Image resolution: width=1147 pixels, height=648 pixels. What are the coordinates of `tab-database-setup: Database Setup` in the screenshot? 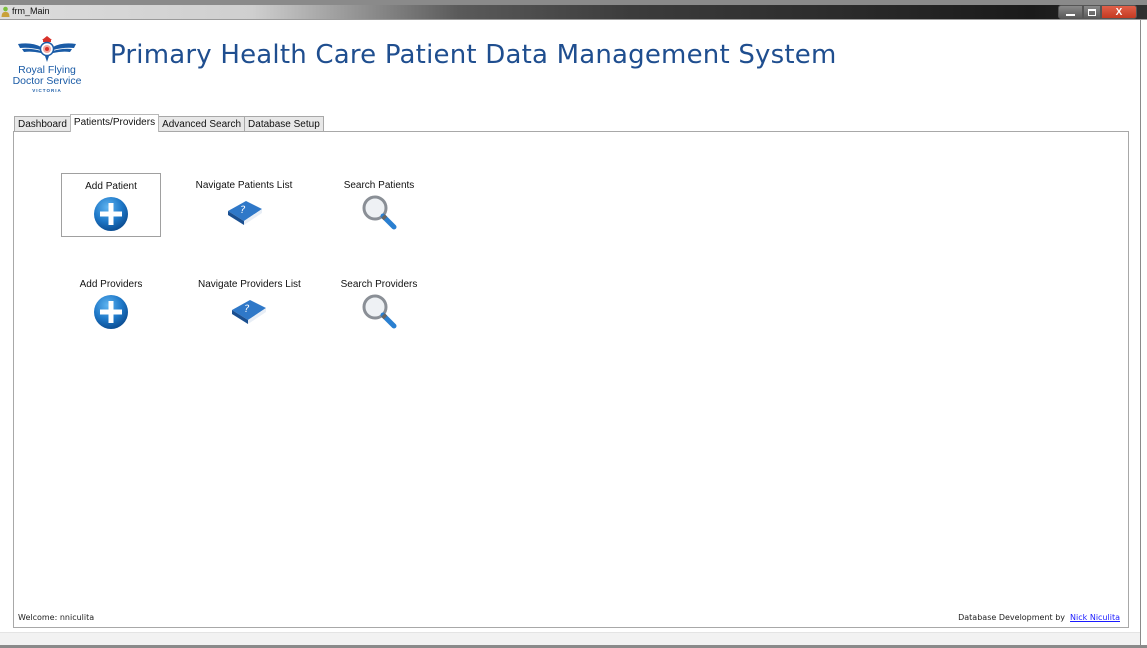 It's located at (284, 124).